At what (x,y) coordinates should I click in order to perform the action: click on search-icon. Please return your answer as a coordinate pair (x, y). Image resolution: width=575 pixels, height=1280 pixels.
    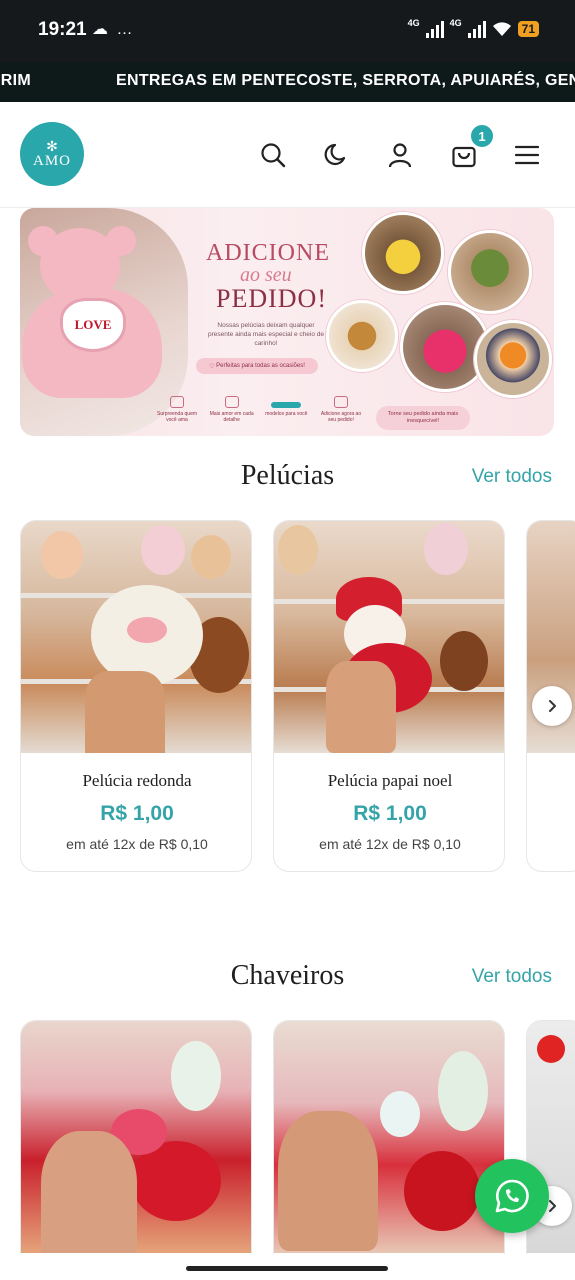
    Looking at the image, I should click on (273, 155).